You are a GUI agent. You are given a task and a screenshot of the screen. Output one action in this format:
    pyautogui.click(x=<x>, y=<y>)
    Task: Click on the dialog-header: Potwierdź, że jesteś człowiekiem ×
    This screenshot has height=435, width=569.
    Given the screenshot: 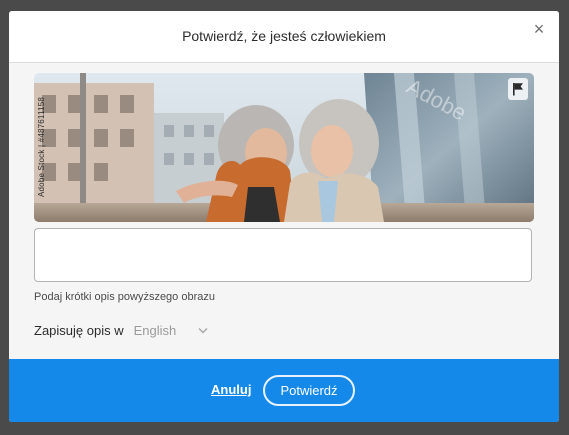 What is the action you would take?
    pyautogui.click(x=284, y=37)
    